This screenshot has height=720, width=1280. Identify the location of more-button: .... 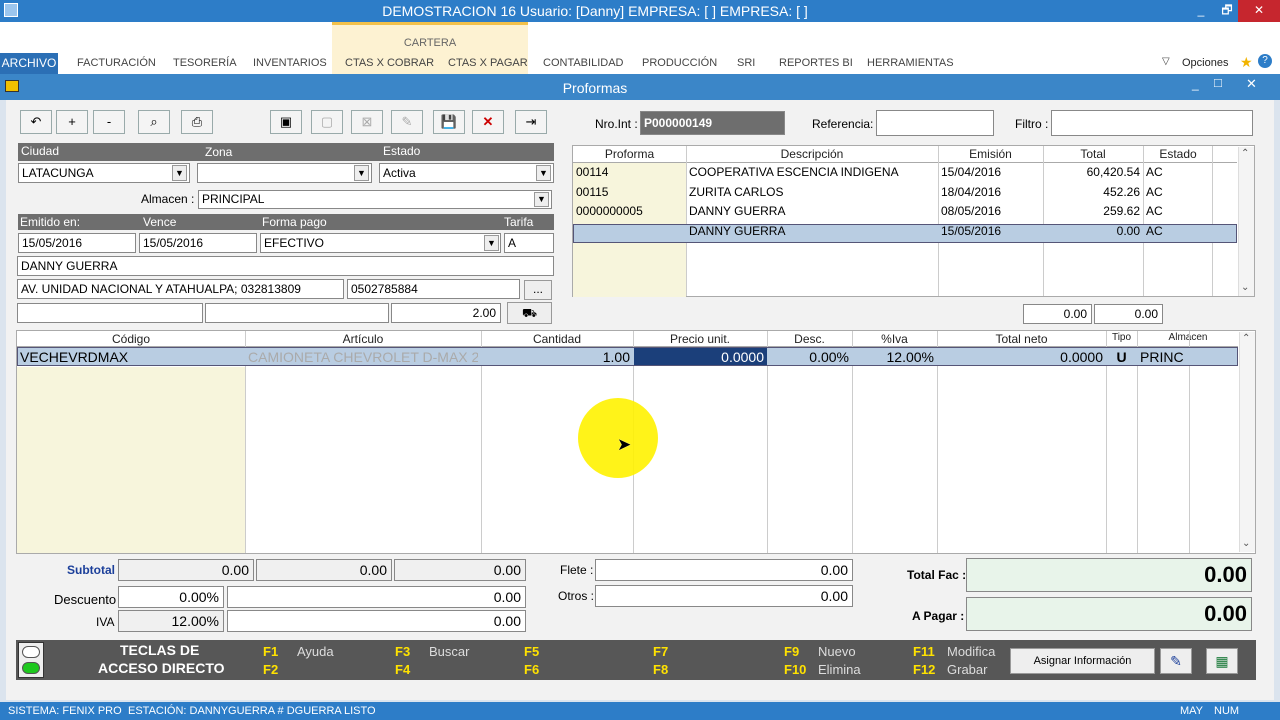
(538, 290).